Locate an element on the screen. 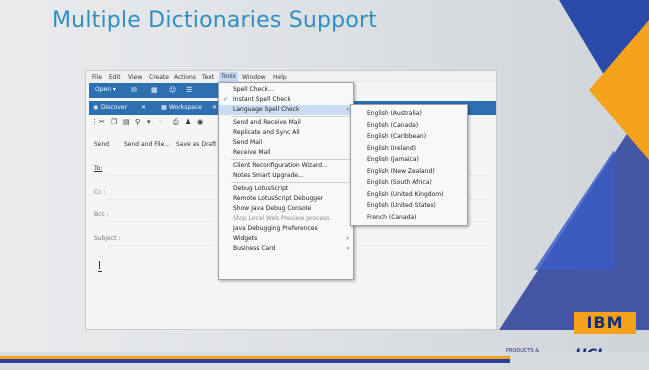  language-option: English (Canada) is located at coordinates (409, 126).